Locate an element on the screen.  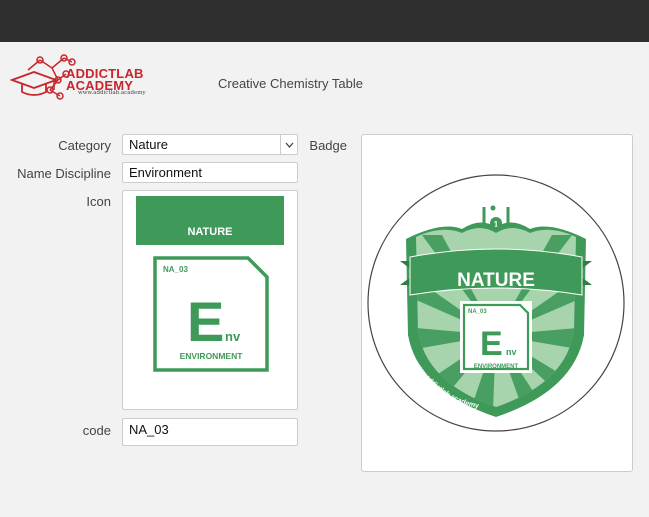
icon-label: Icon is located at coordinates (98, 201).